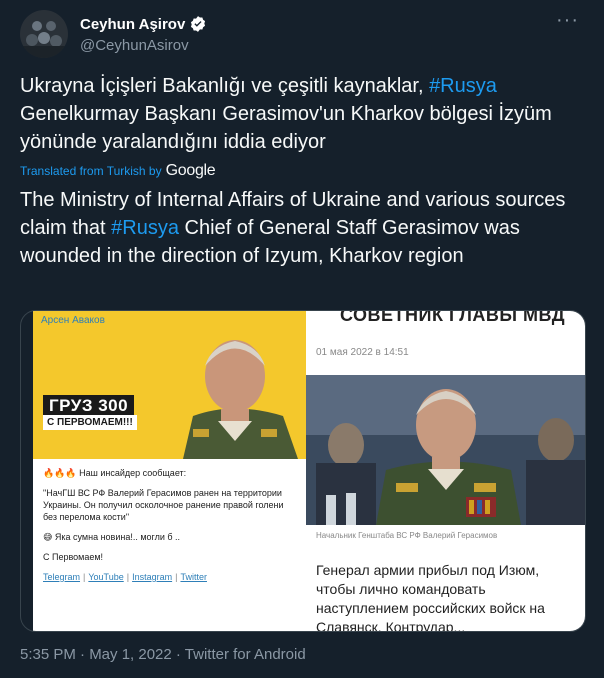 This screenshot has height=678, width=604. What do you see at coordinates (73, 320) in the screenshot?
I see `left-image-author: Арсен Аваков` at bounding box center [73, 320].